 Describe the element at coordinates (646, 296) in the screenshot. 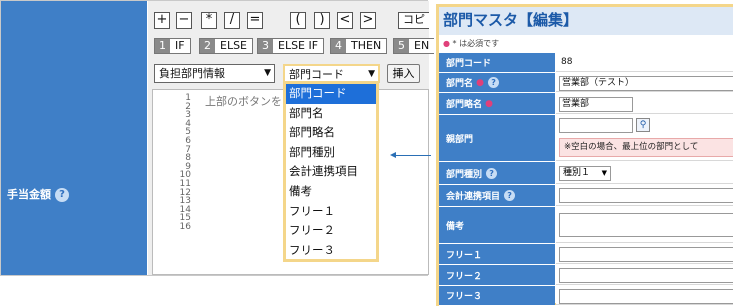

I see `free3-input` at that location.